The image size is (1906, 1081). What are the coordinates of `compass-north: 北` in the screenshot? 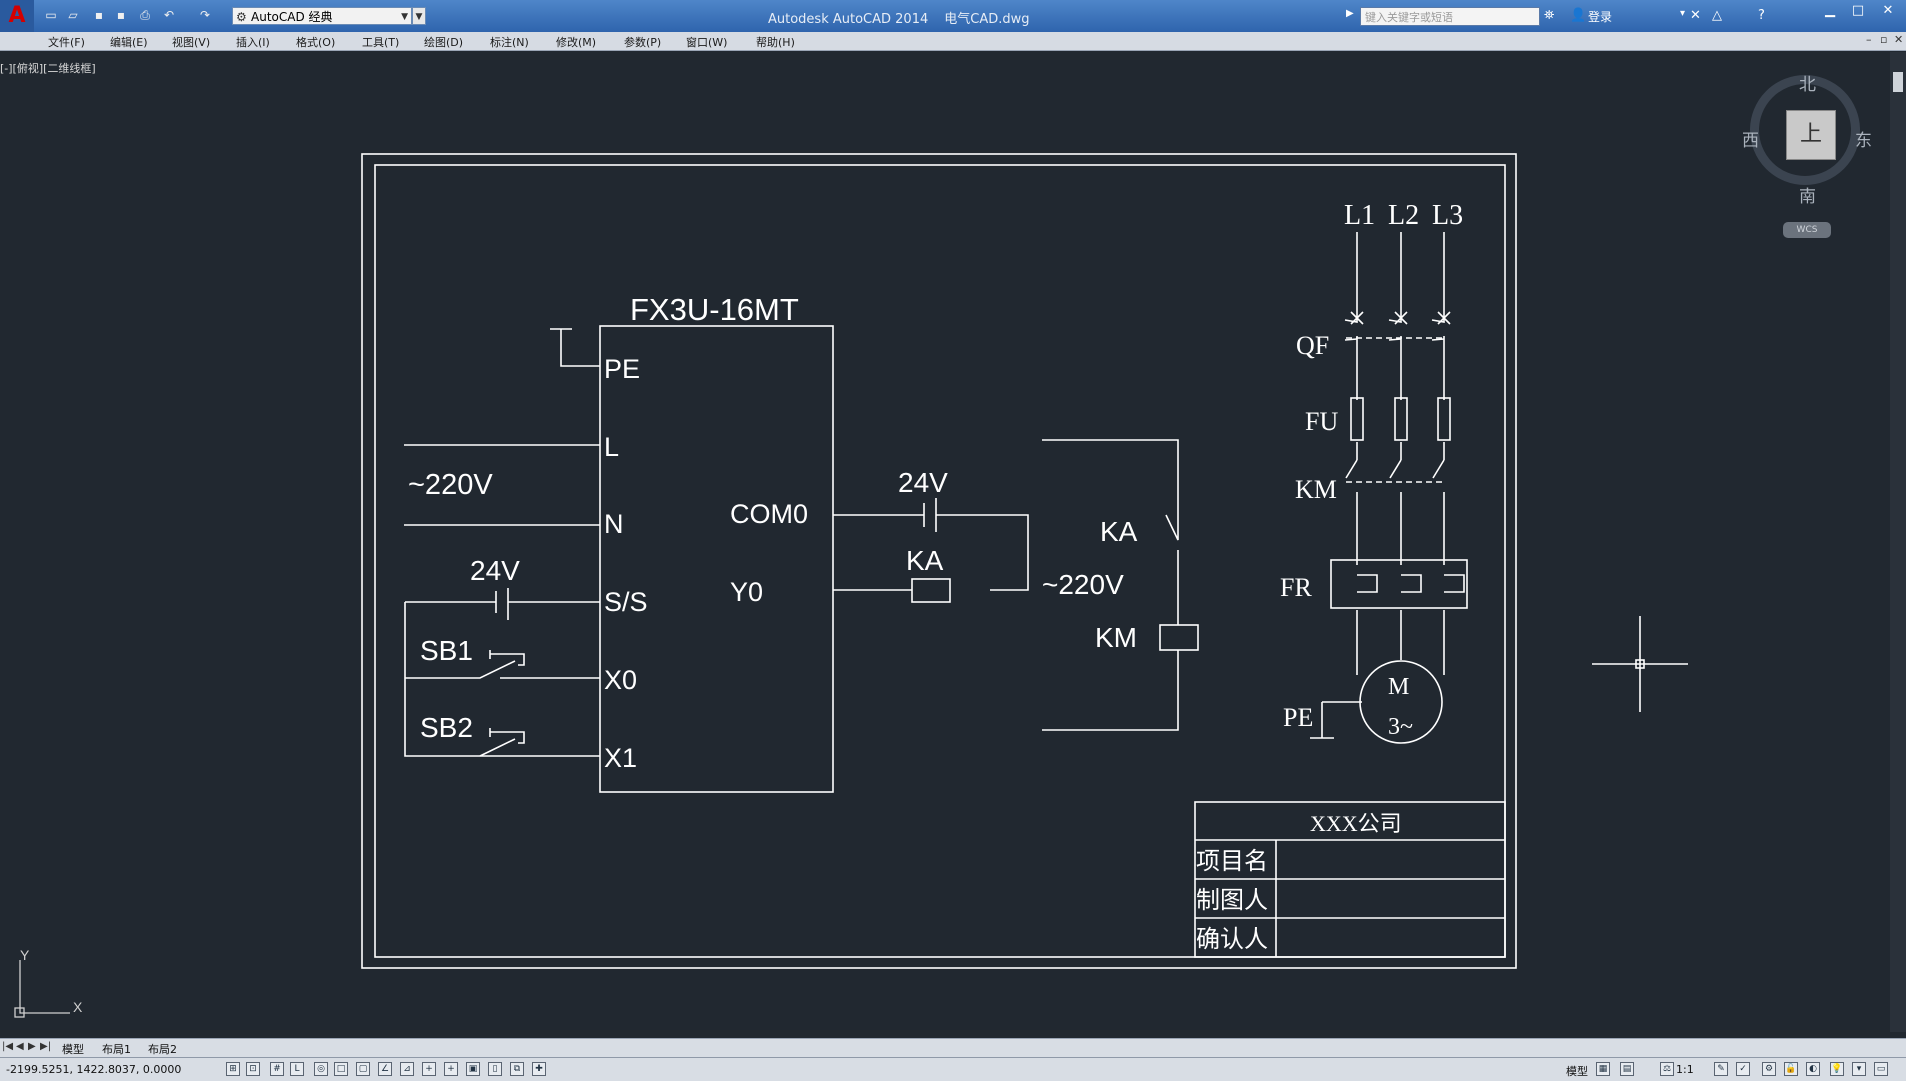 It's located at (1807, 82).